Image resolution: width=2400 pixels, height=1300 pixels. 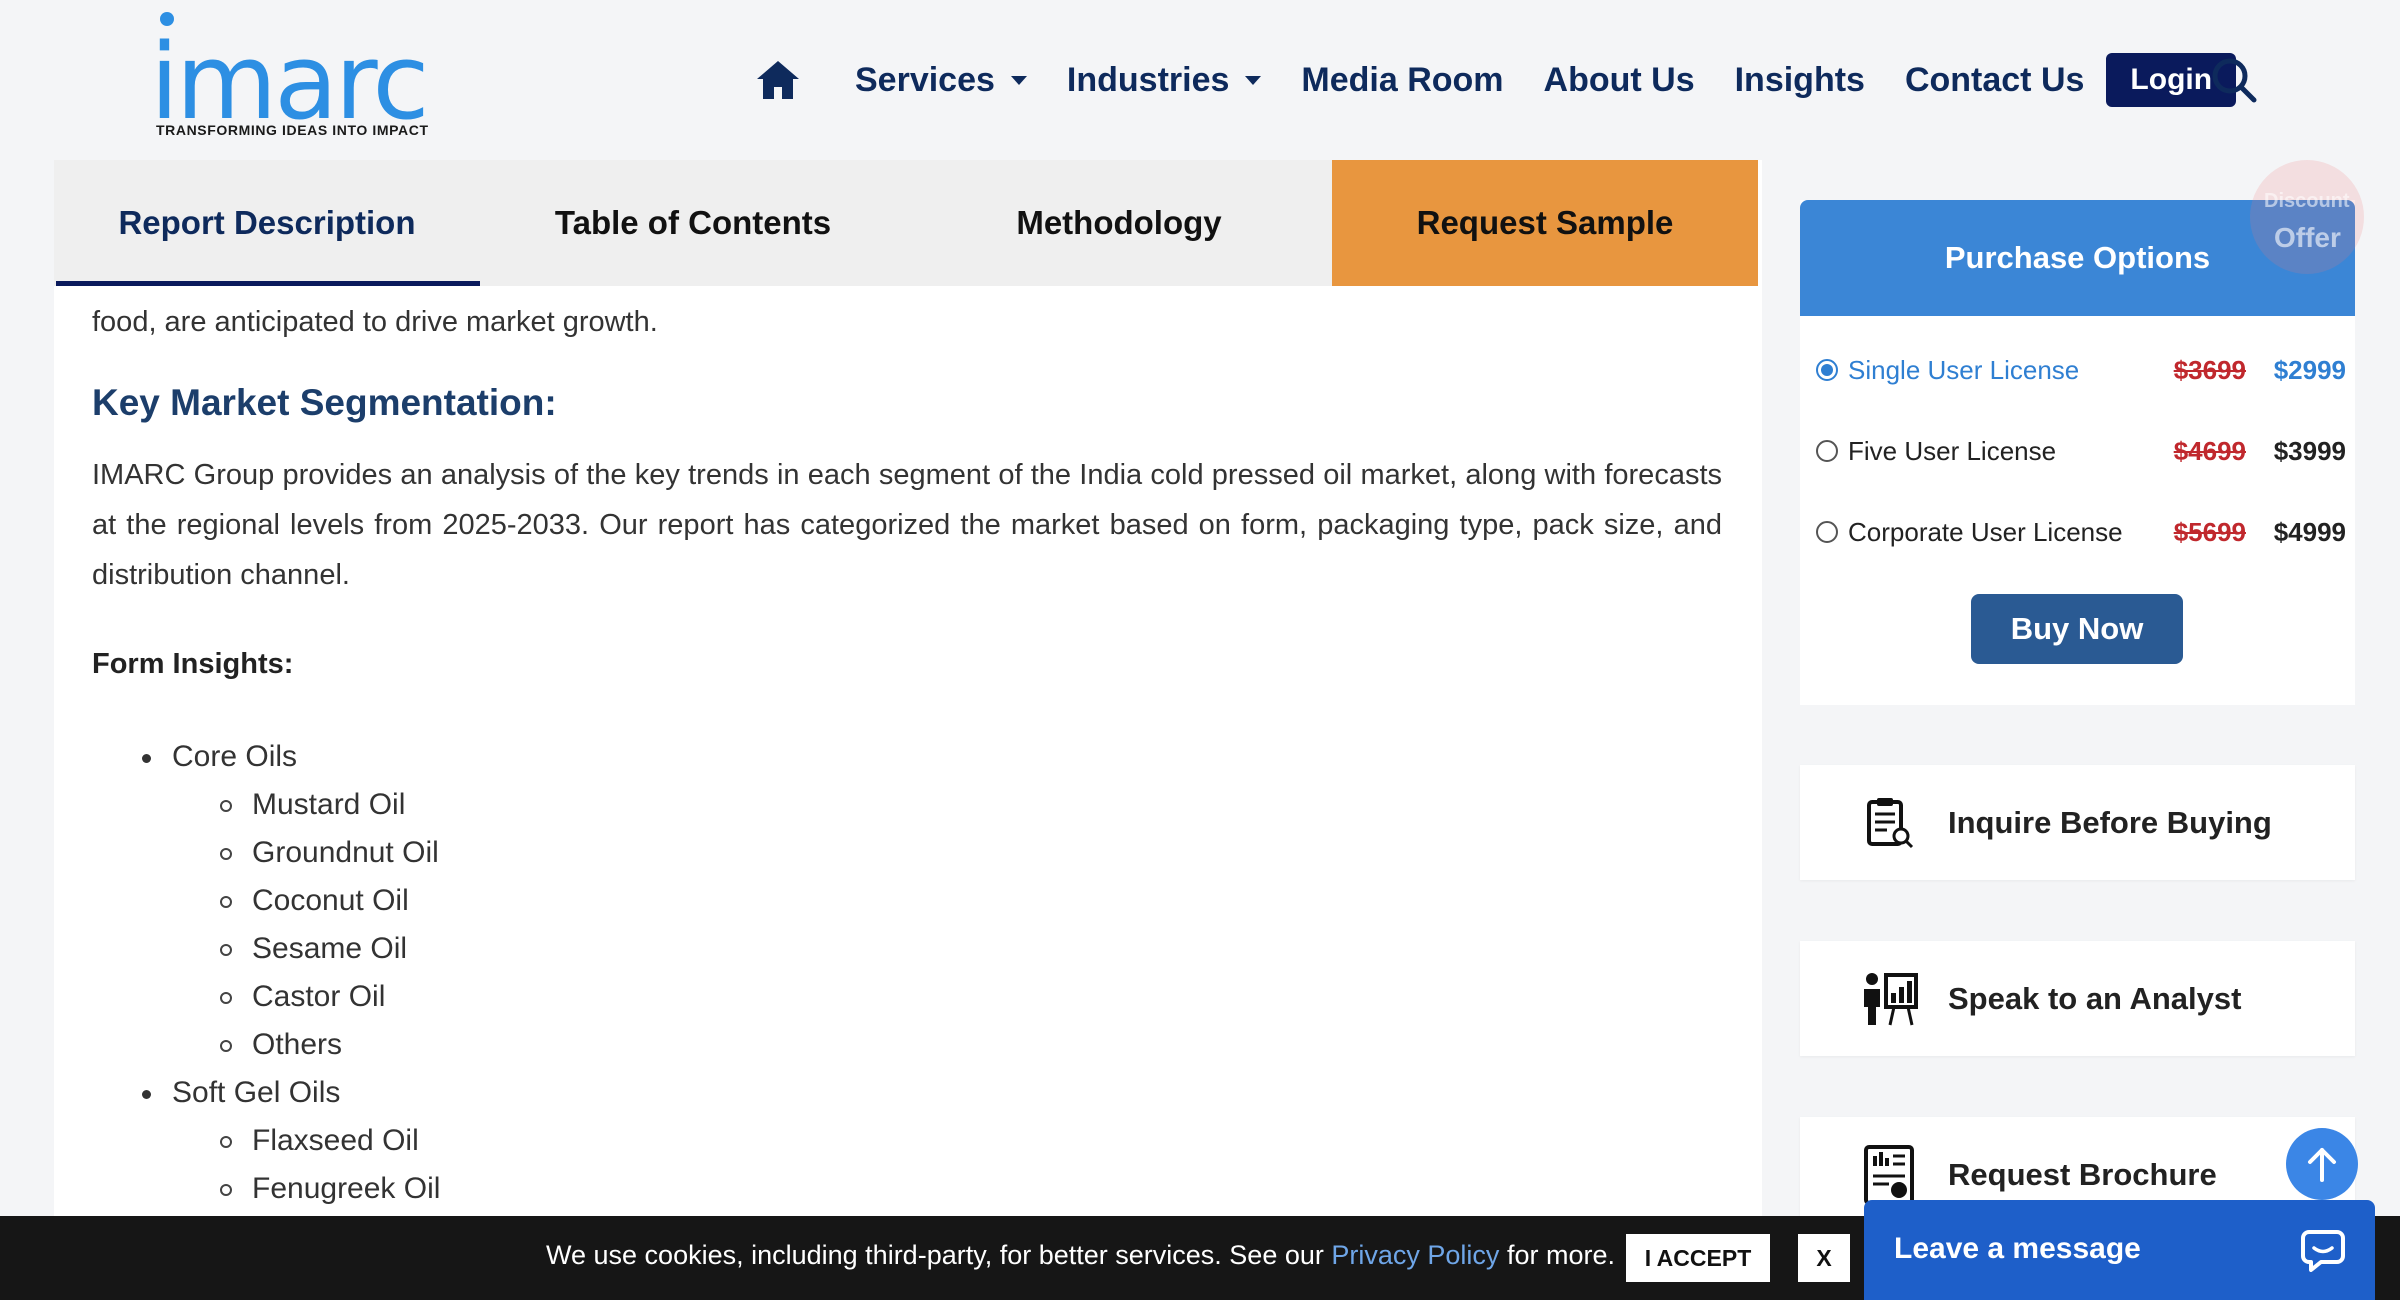 I want to click on tab-methodology: Methodology, so click(x=1119, y=223).